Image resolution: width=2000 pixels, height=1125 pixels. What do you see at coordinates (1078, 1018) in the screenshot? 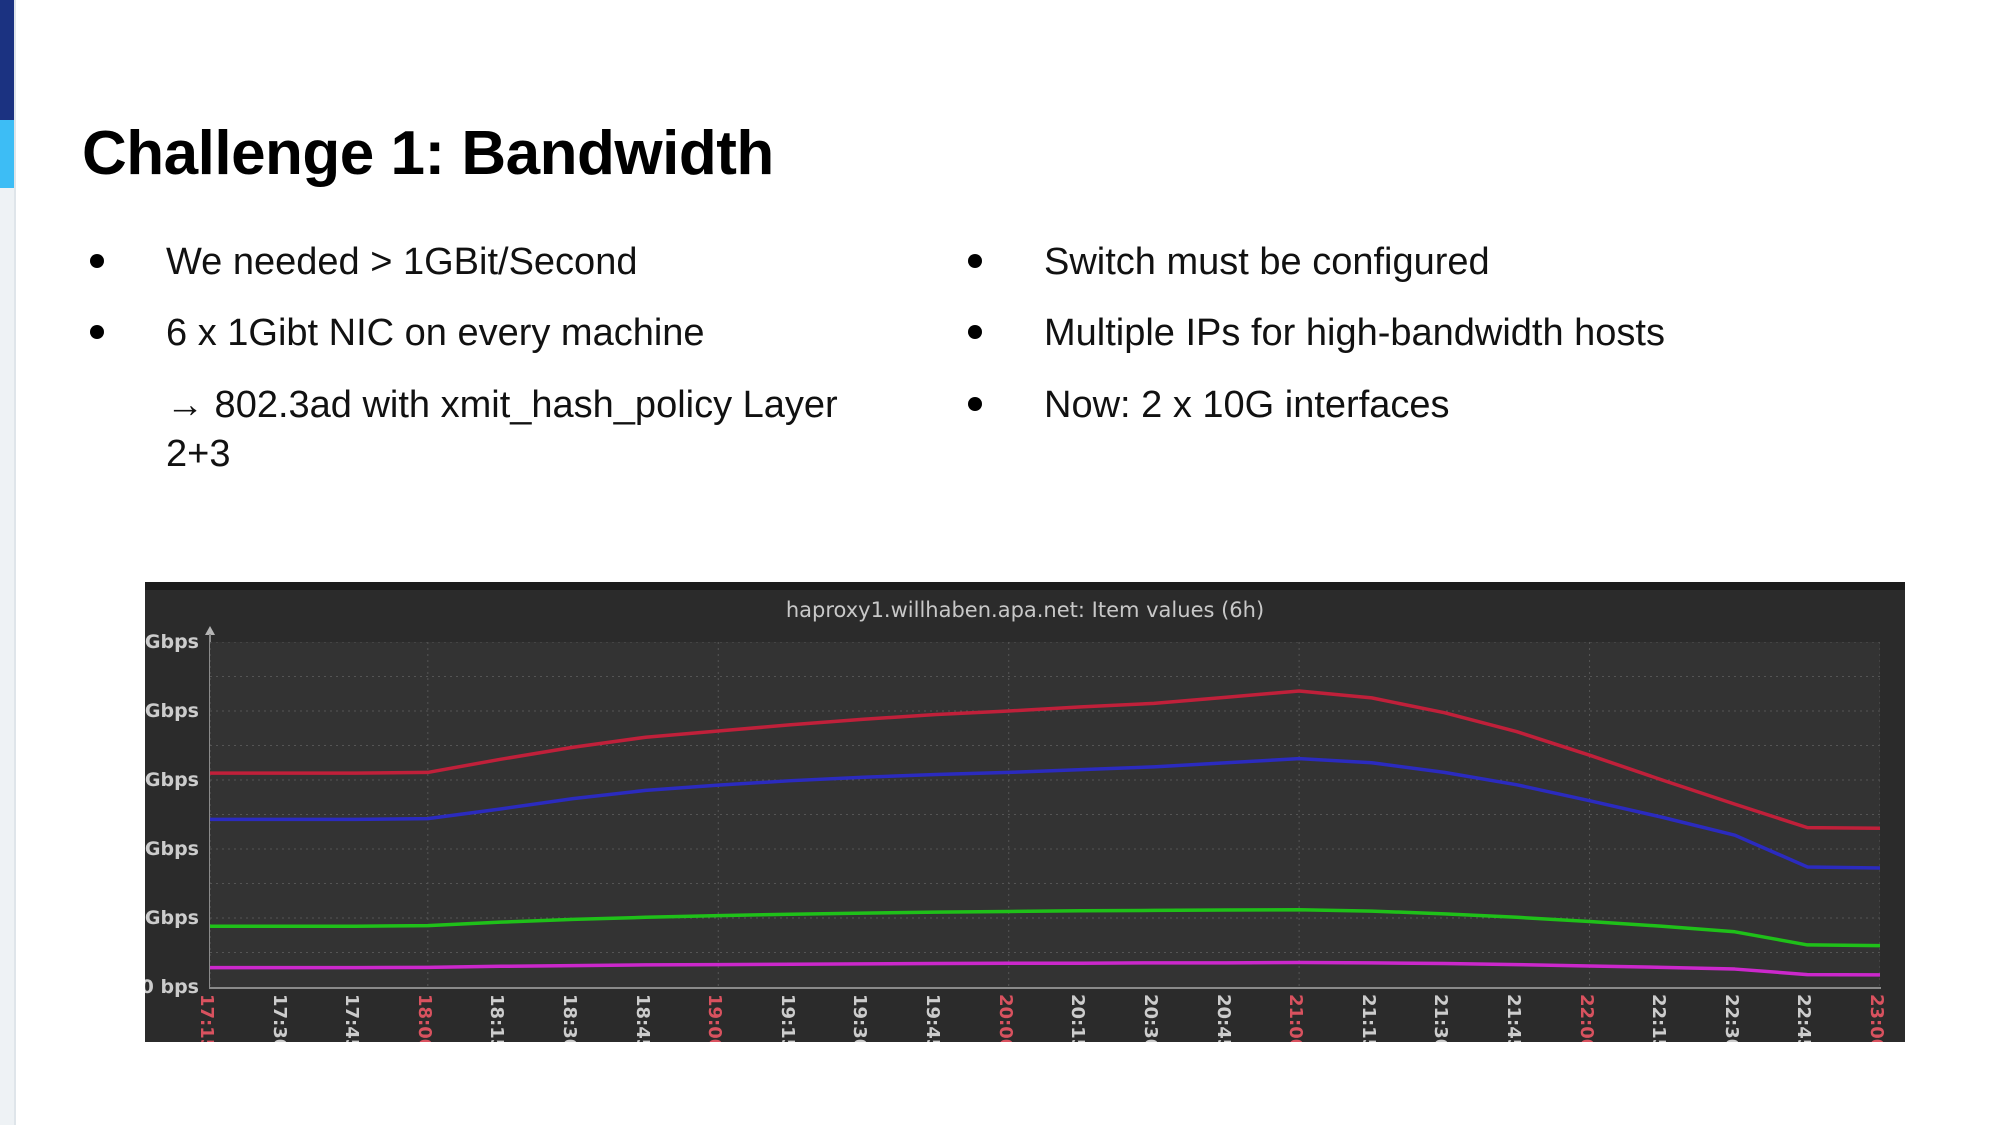
I see `x-tick-label: 20:15` at bounding box center [1078, 1018].